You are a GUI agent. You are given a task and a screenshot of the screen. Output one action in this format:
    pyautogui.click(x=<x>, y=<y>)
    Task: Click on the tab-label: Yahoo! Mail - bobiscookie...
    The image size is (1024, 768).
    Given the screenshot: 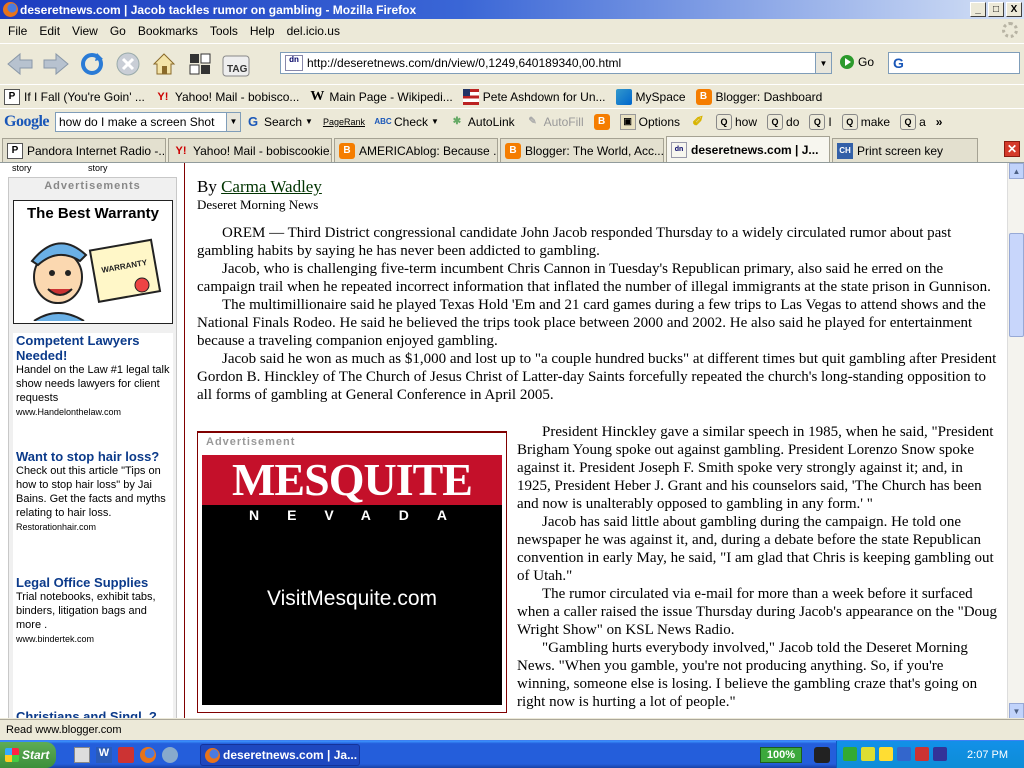 What is the action you would take?
    pyautogui.click(x=262, y=150)
    